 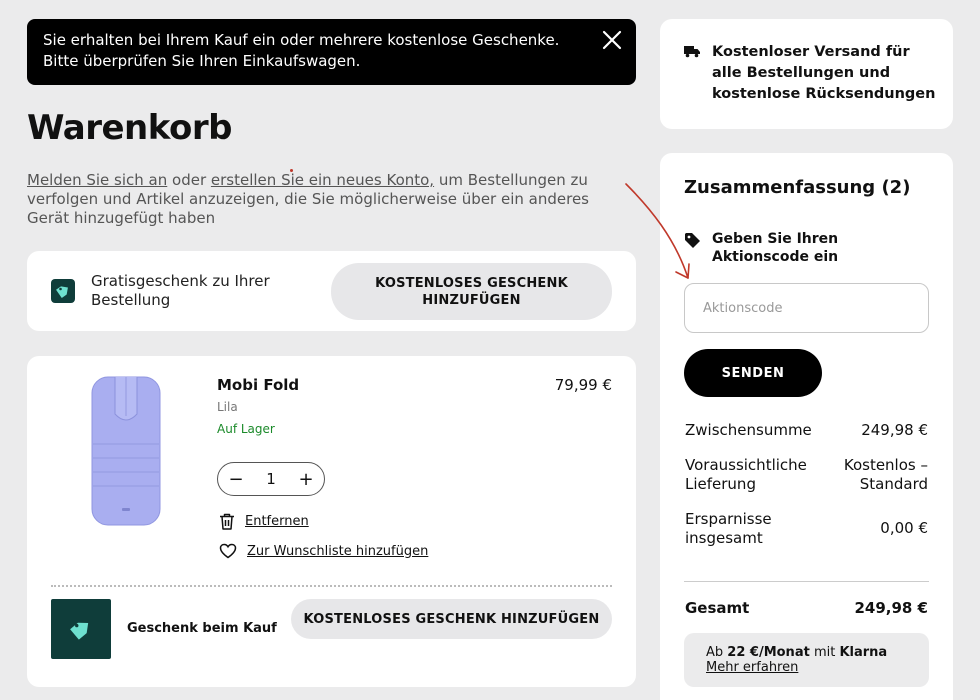 I want to click on gift-tile, so click(x=81, y=629).